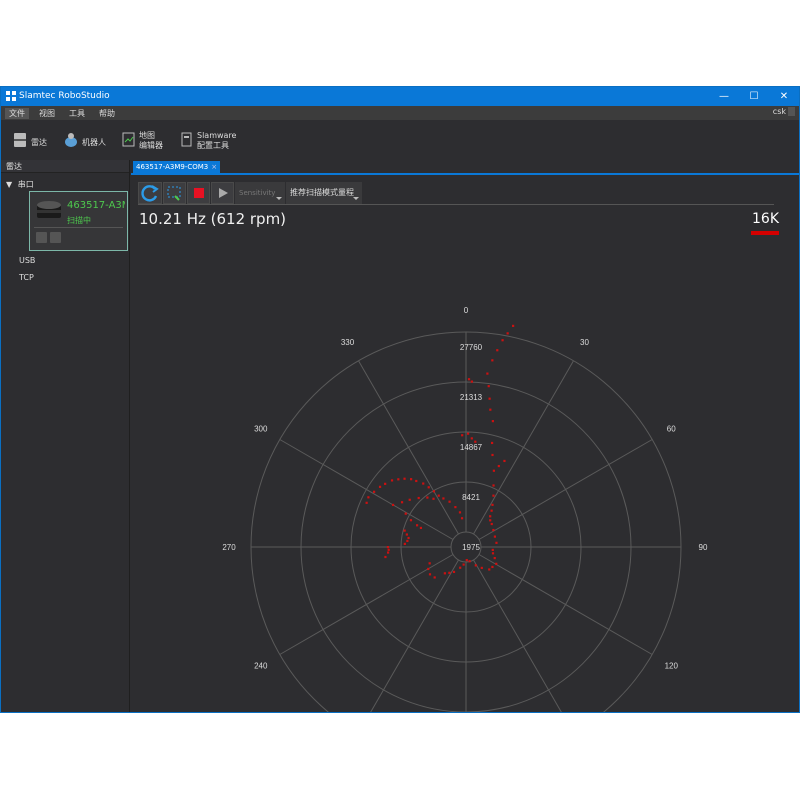  I want to click on map-editor-label-line1: 地图, so click(147, 135).